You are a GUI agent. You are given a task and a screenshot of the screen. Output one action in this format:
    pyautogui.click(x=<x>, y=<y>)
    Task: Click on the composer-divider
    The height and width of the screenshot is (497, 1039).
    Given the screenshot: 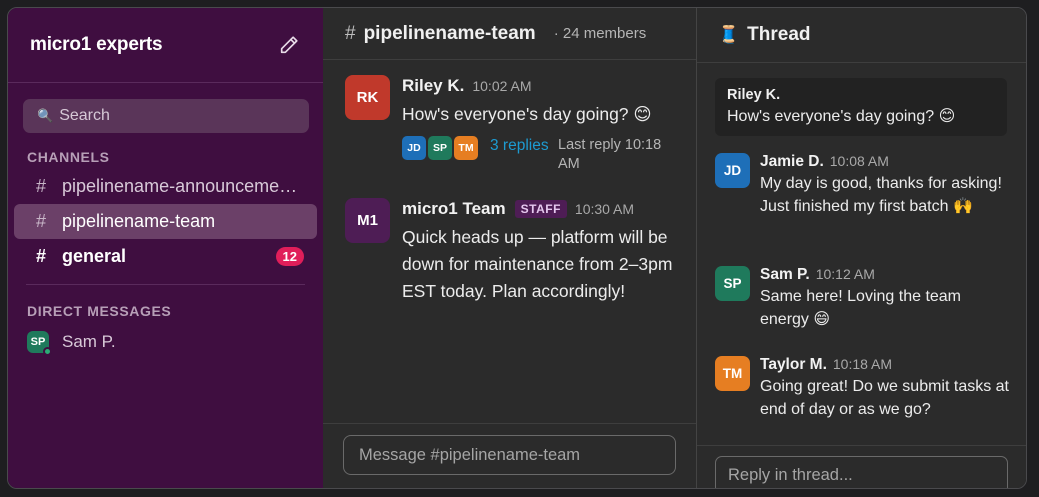 What is the action you would take?
    pyautogui.click(x=509, y=423)
    